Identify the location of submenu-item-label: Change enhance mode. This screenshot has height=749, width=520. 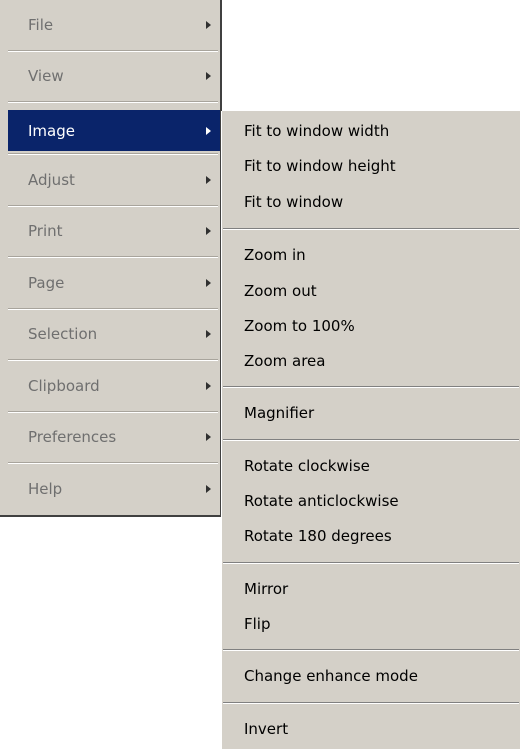
(331, 676).